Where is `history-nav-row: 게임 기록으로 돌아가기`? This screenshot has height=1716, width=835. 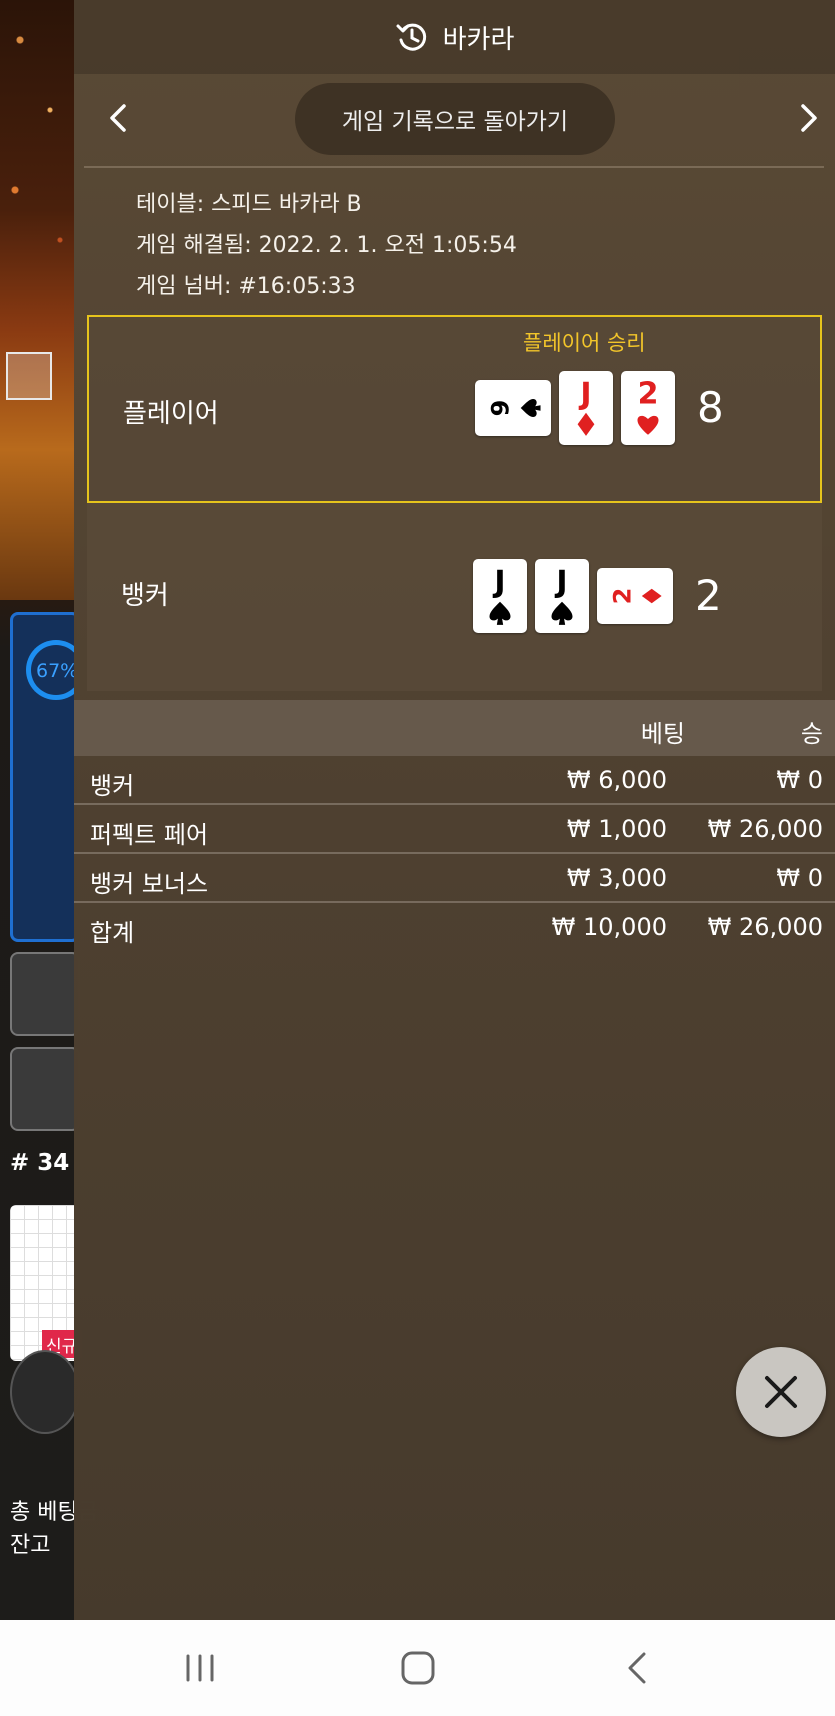 history-nav-row: 게임 기록으로 돌아가기 is located at coordinates (454, 119).